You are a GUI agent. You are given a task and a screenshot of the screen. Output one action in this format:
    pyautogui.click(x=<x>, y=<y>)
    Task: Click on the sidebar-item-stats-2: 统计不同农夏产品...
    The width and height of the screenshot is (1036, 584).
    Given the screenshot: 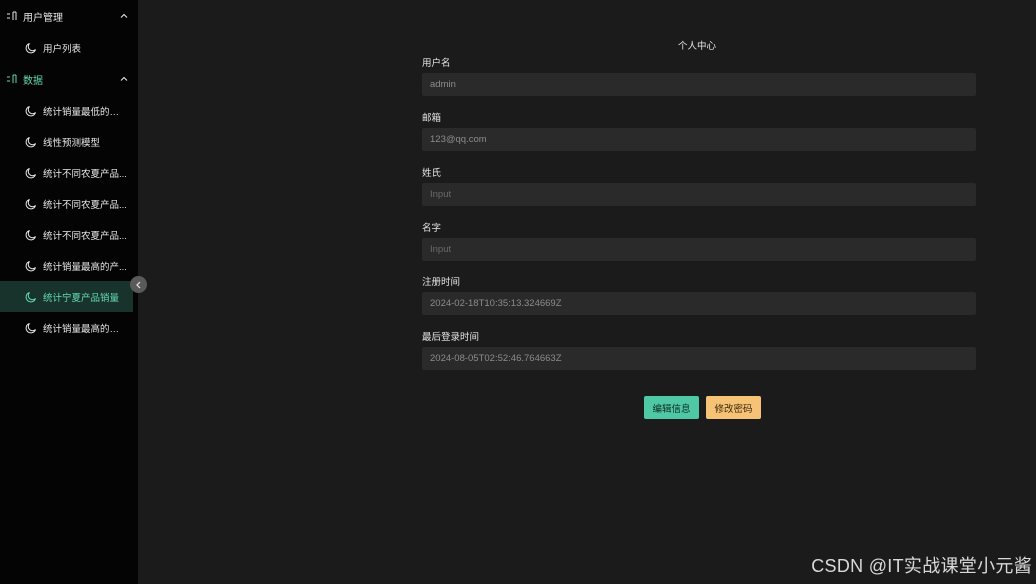 What is the action you would take?
    pyautogui.click(x=66, y=203)
    